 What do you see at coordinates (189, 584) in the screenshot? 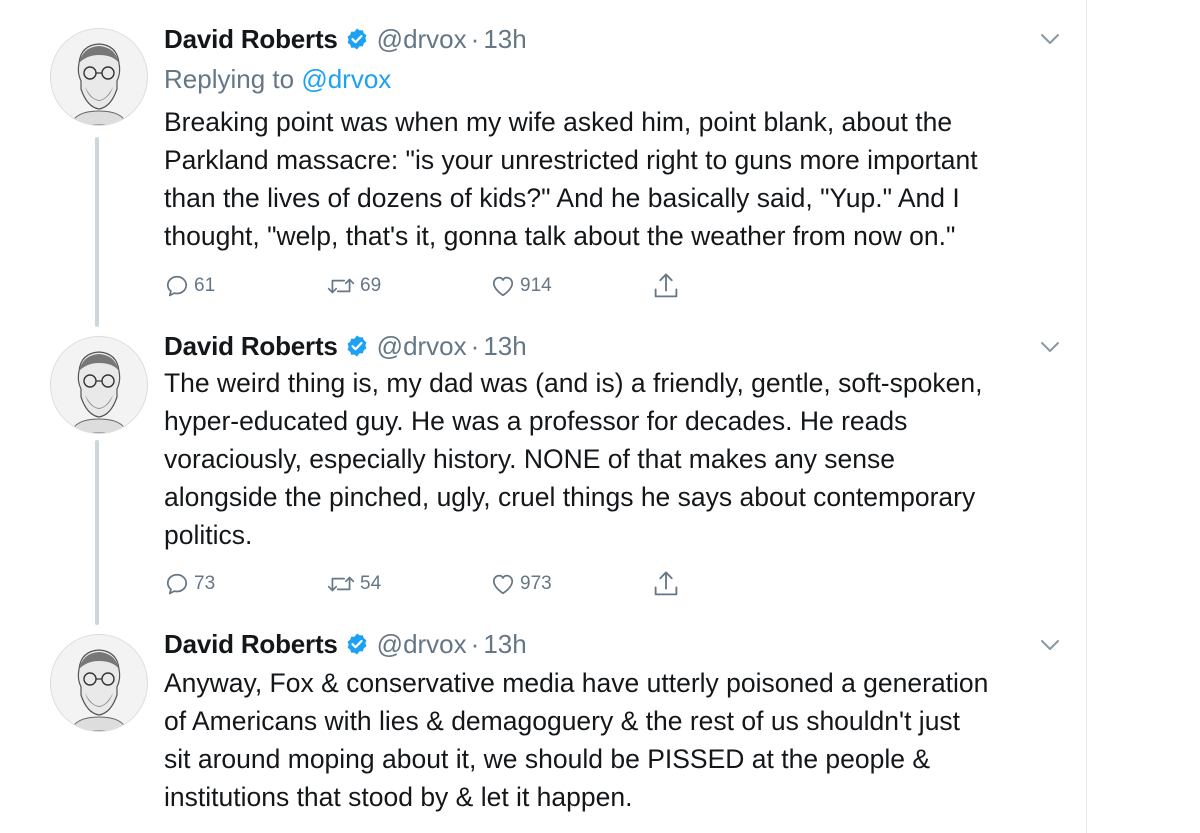
I see `reply-button: 73` at bounding box center [189, 584].